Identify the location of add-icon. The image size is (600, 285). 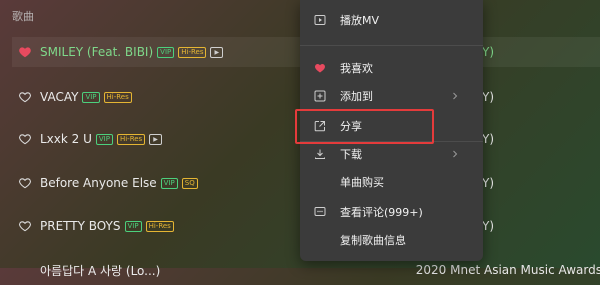
(320, 96).